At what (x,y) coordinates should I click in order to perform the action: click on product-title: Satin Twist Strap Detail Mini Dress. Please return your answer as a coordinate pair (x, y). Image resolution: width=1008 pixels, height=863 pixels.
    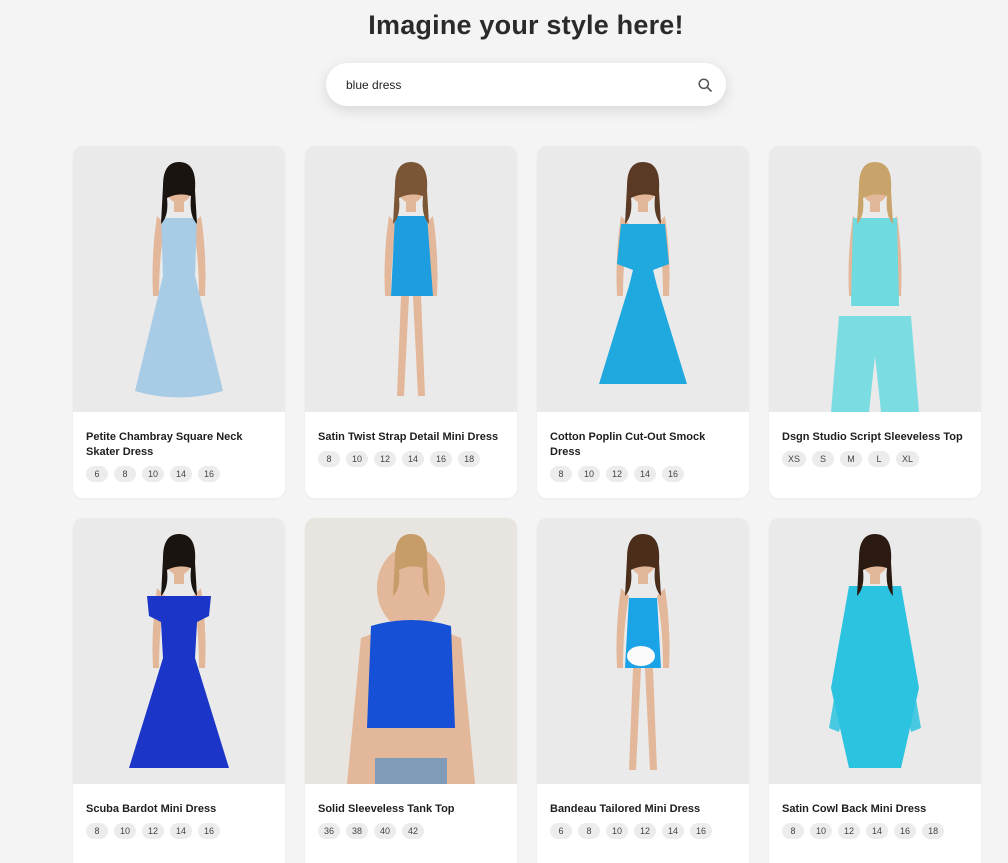
    Looking at the image, I should click on (411, 437).